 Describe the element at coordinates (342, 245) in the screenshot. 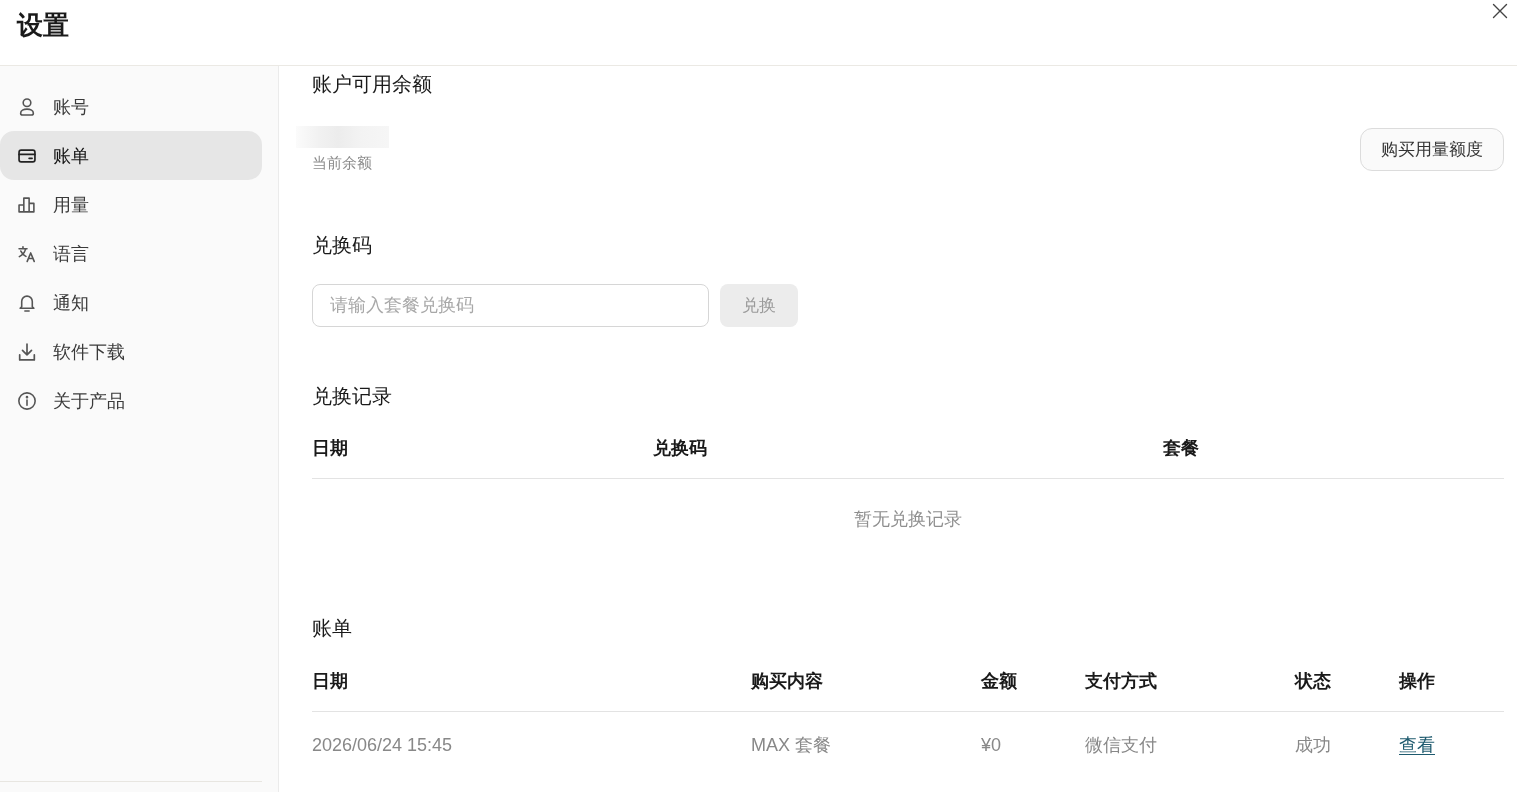

I see `section-title: 兑换码` at that location.